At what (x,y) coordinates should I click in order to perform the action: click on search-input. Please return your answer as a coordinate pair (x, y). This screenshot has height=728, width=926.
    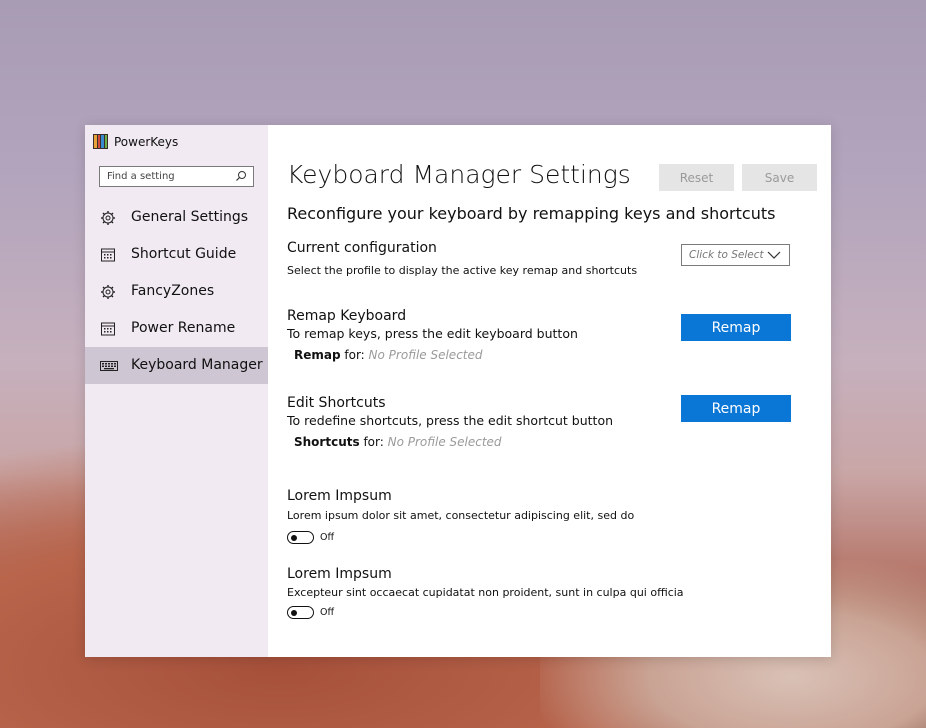
    Looking at the image, I should click on (168, 176).